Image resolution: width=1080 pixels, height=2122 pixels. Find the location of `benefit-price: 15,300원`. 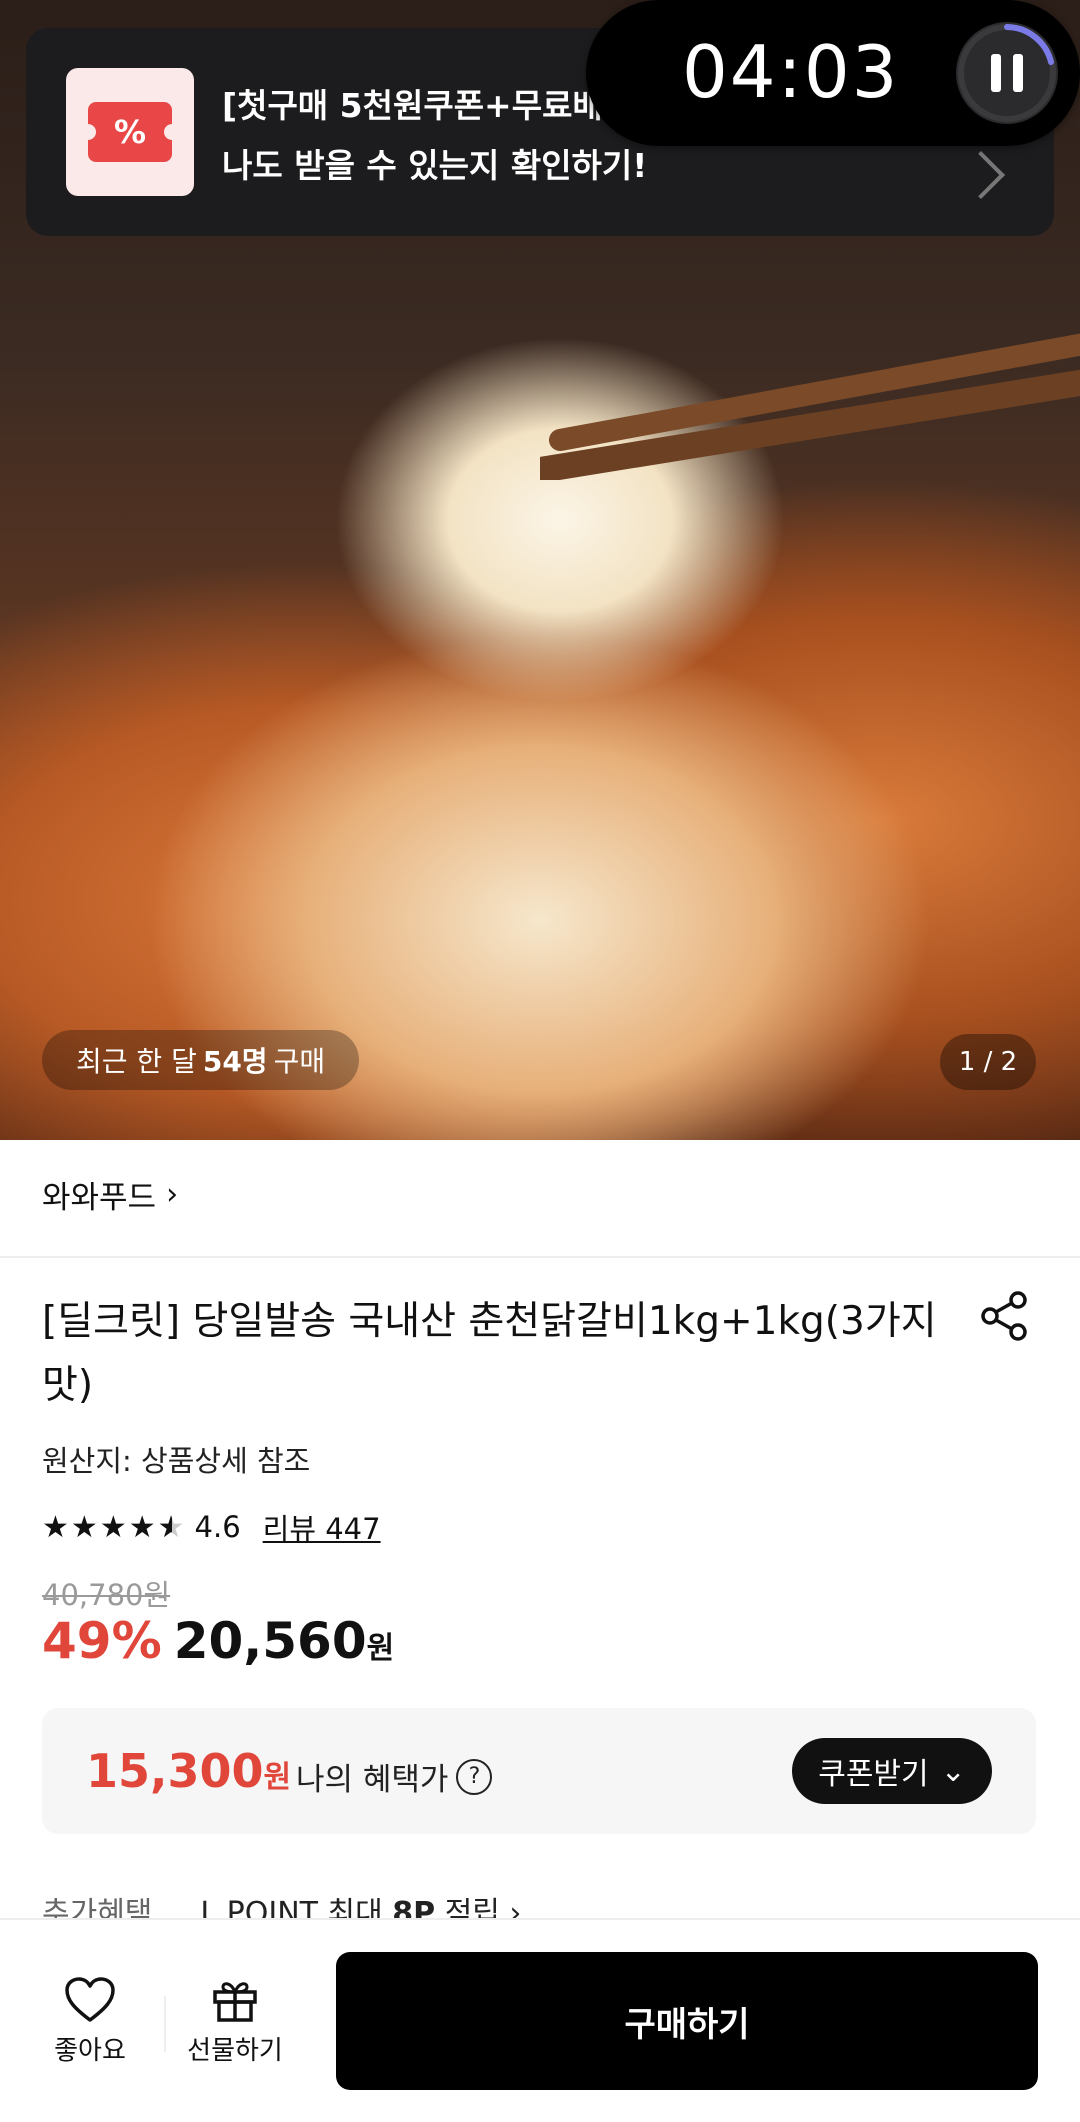

benefit-price: 15,300원 is located at coordinates (188, 1771).